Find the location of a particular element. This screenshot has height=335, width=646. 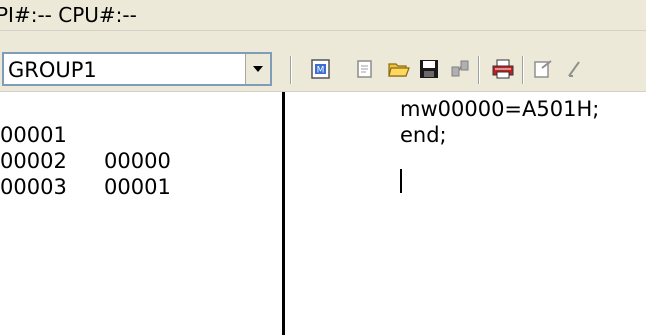

dropdown-button is located at coordinates (257, 69).